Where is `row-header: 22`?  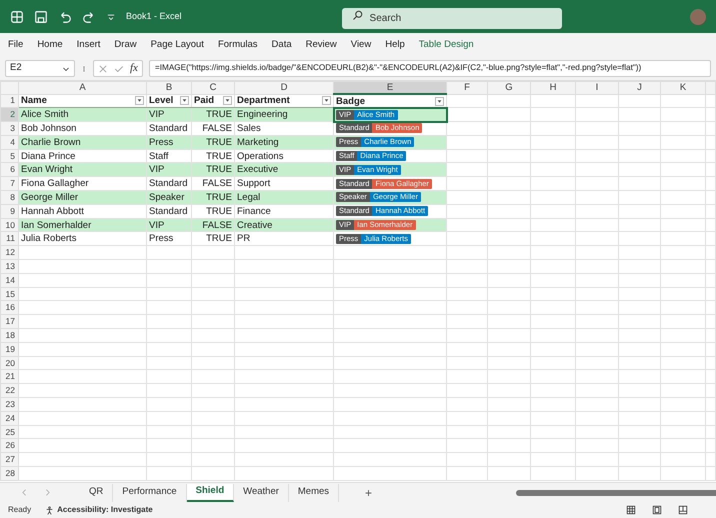
row-header: 22 is located at coordinates (9, 391).